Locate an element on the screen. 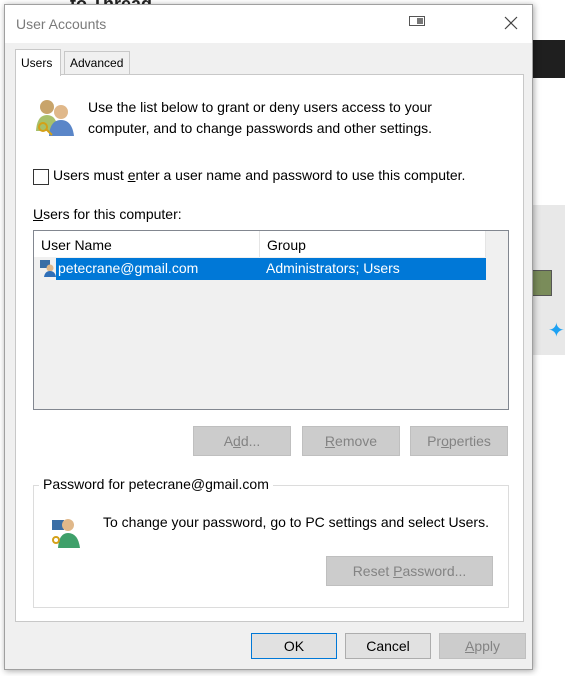 Image resolution: width=565 pixels, height=676 pixels. require-password-checkbox is located at coordinates (41, 177).